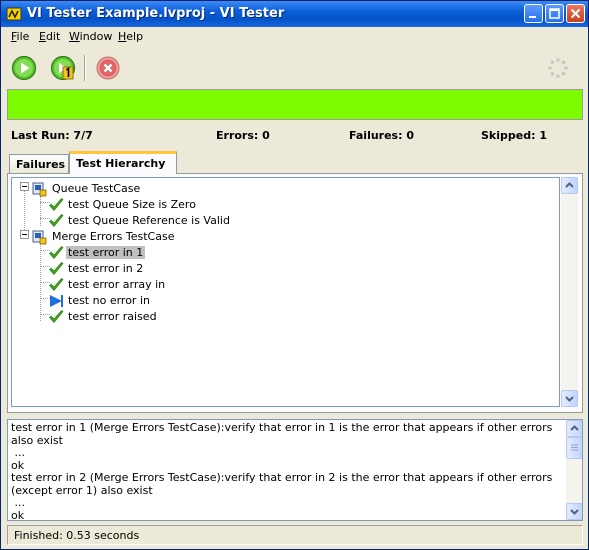  What do you see at coordinates (96, 188) in the screenshot?
I see `tree-node-label: Queue TestCase` at bounding box center [96, 188].